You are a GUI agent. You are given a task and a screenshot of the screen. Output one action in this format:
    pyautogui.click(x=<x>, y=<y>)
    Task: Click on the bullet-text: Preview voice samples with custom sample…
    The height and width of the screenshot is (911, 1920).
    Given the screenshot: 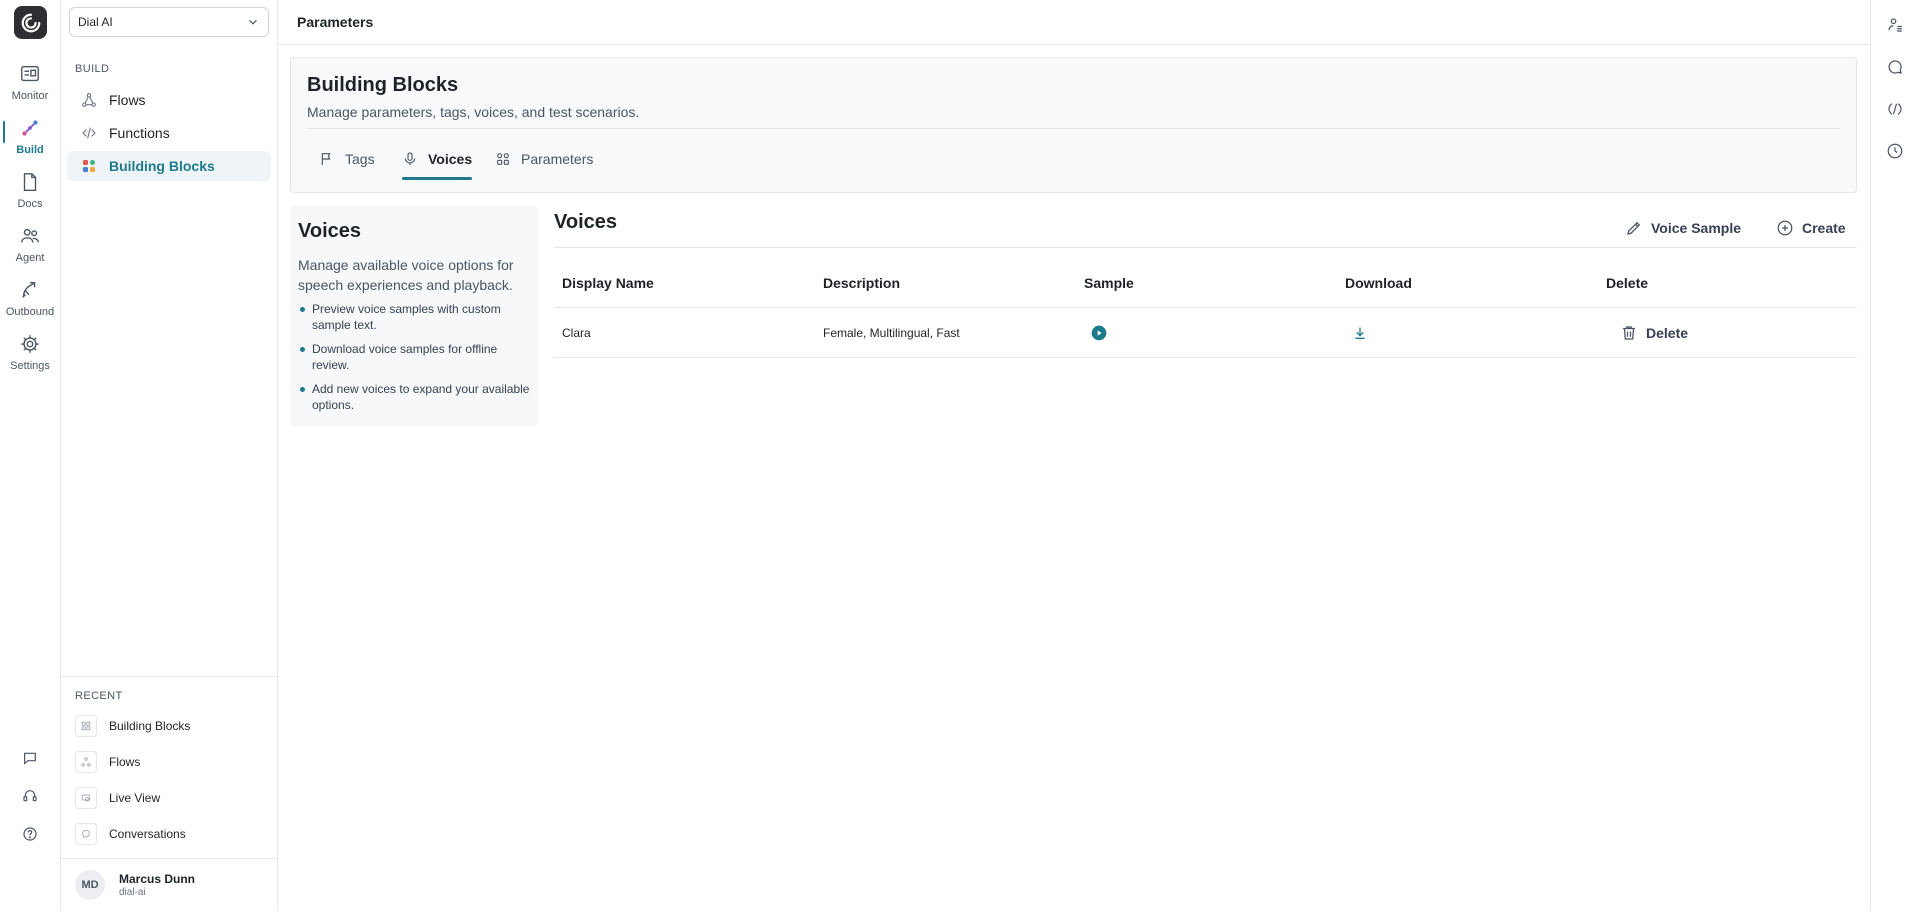 What is the action you would take?
    pyautogui.click(x=406, y=317)
    